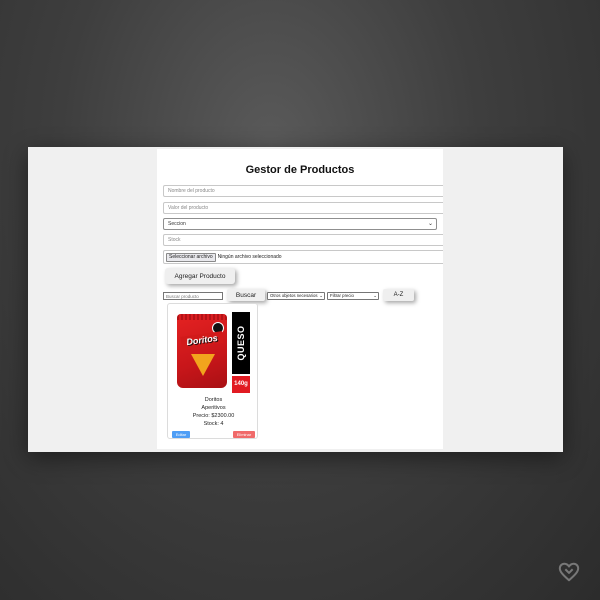  I want to click on sort-az-button: A-Z, so click(398, 295).